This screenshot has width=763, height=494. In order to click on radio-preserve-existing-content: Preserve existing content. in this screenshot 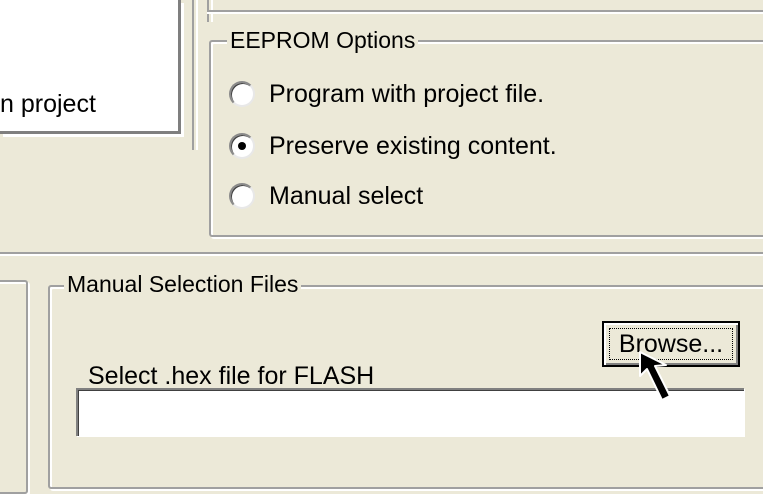, I will do `click(393, 146)`.